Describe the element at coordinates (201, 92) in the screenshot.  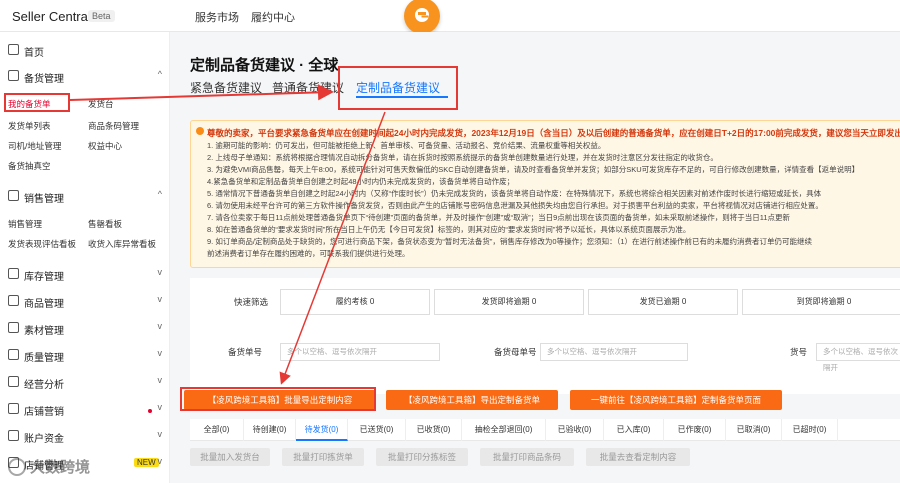
I see `annotation-arrow-to-tab` at that location.